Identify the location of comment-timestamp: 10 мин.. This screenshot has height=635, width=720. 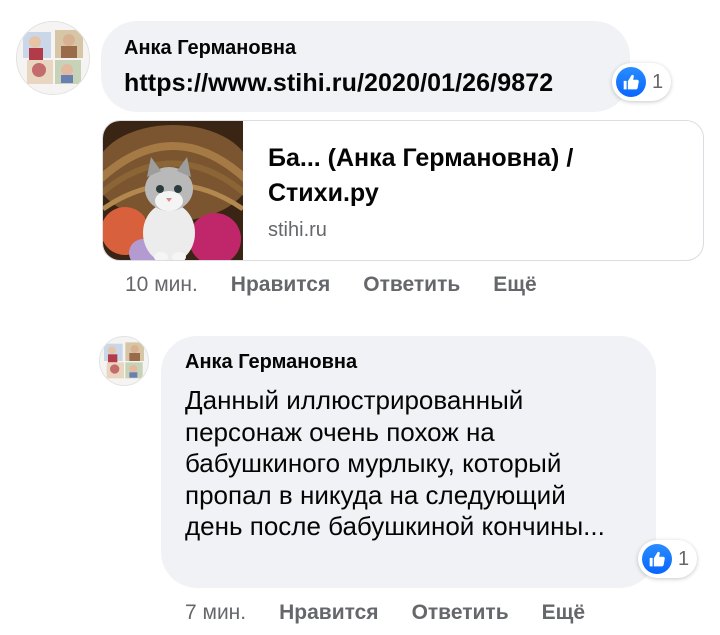
(161, 285).